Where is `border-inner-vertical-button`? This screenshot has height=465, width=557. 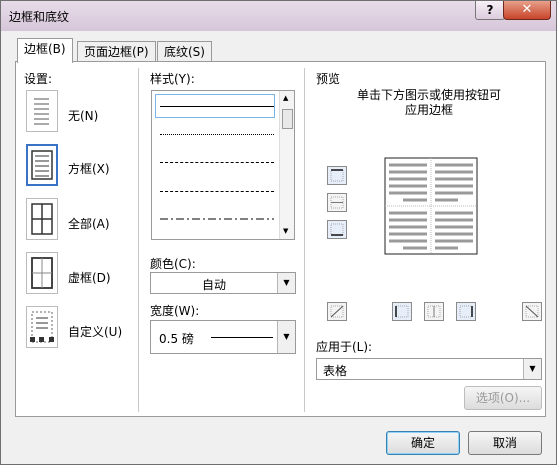 border-inner-vertical-button is located at coordinates (434, 311).